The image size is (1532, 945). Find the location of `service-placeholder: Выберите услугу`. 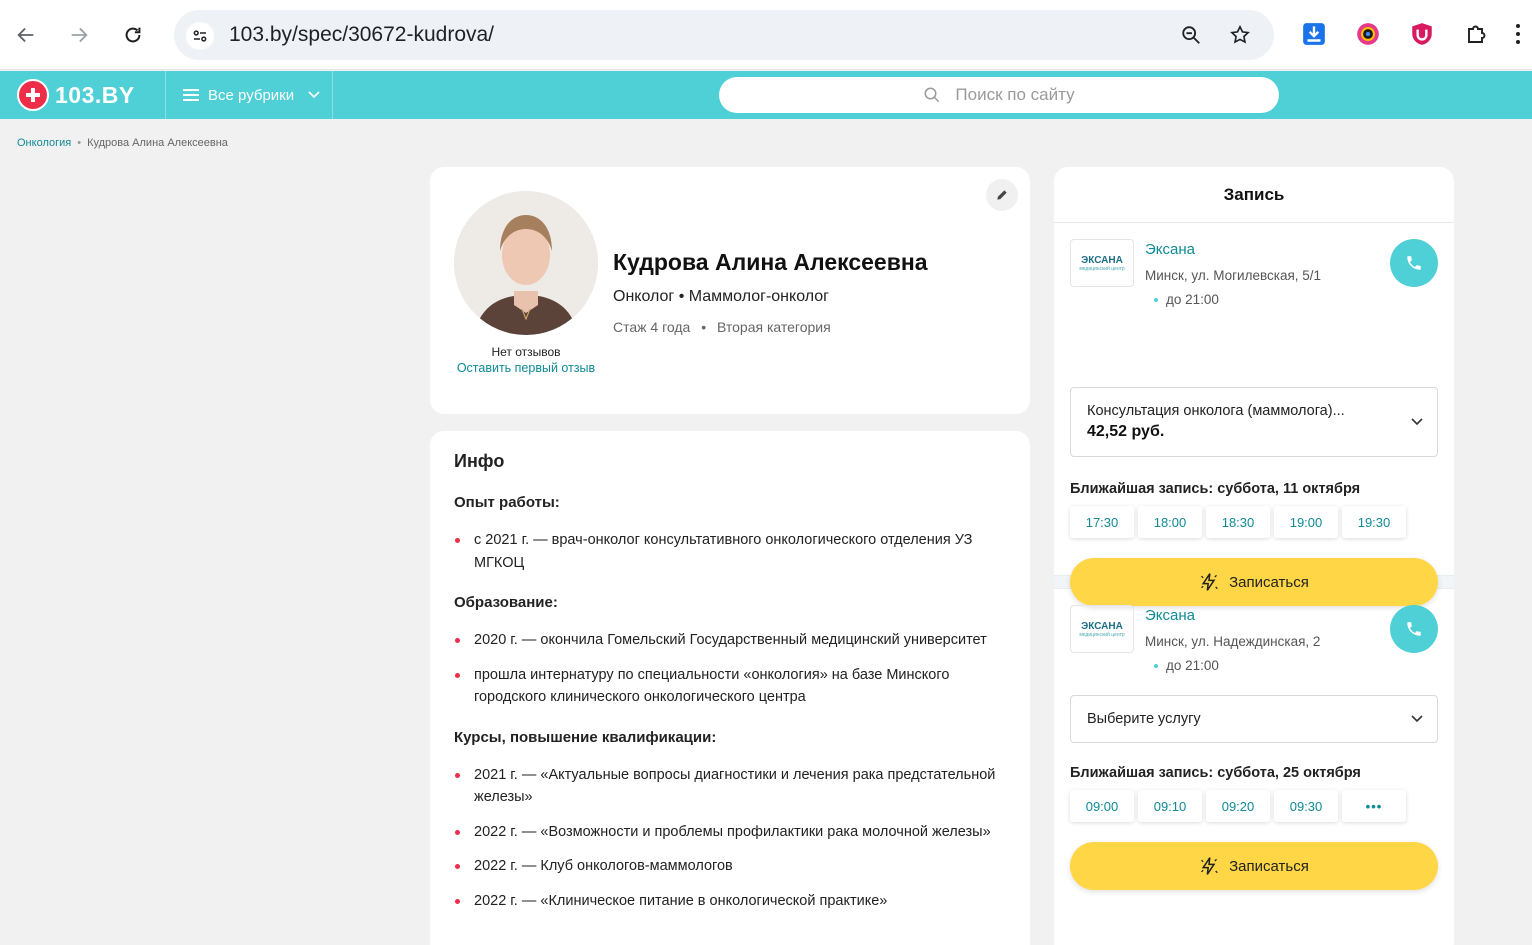

service-placeholder: Выберите услугу is located at coordinates (1144, 719).